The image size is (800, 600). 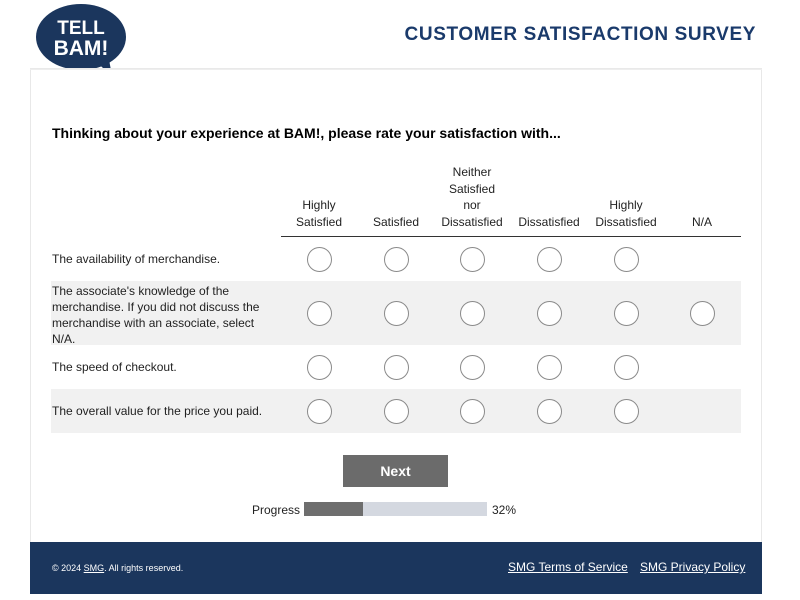 What do you see at coordinates (568, 567) in the screenshot?
I see `terms-of-service-link: SMG Terms of Service` at bounding box center [568, 567].